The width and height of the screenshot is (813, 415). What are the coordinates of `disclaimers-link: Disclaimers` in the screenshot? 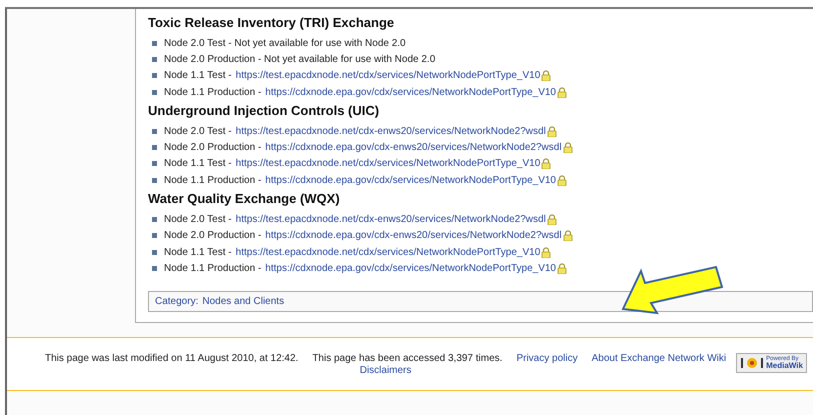 It's located at (386, 370).